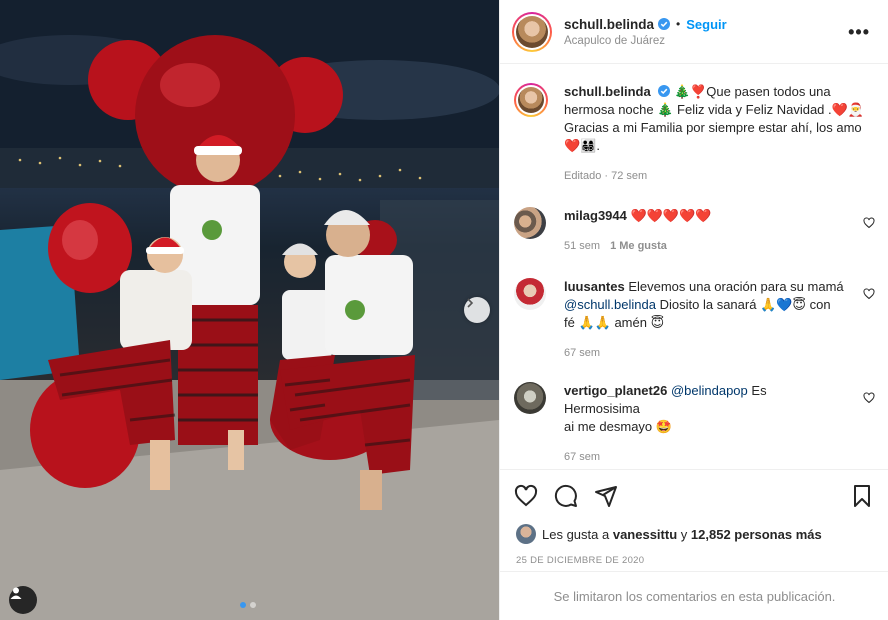 The height and width of the screenshot is (620, 888). What do you see at coordinates (16, 593) in the screenshot?
I see `user-tag-icon` at bounding box center [16, 593].